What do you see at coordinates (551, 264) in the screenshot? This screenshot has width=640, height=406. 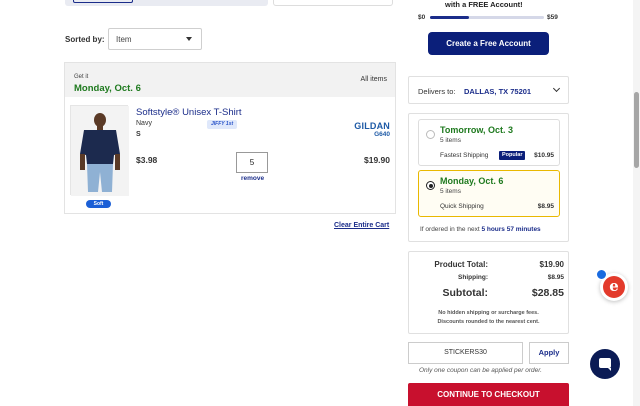 I see `product-total-value: $19.90` at bounding box center [551, 264].